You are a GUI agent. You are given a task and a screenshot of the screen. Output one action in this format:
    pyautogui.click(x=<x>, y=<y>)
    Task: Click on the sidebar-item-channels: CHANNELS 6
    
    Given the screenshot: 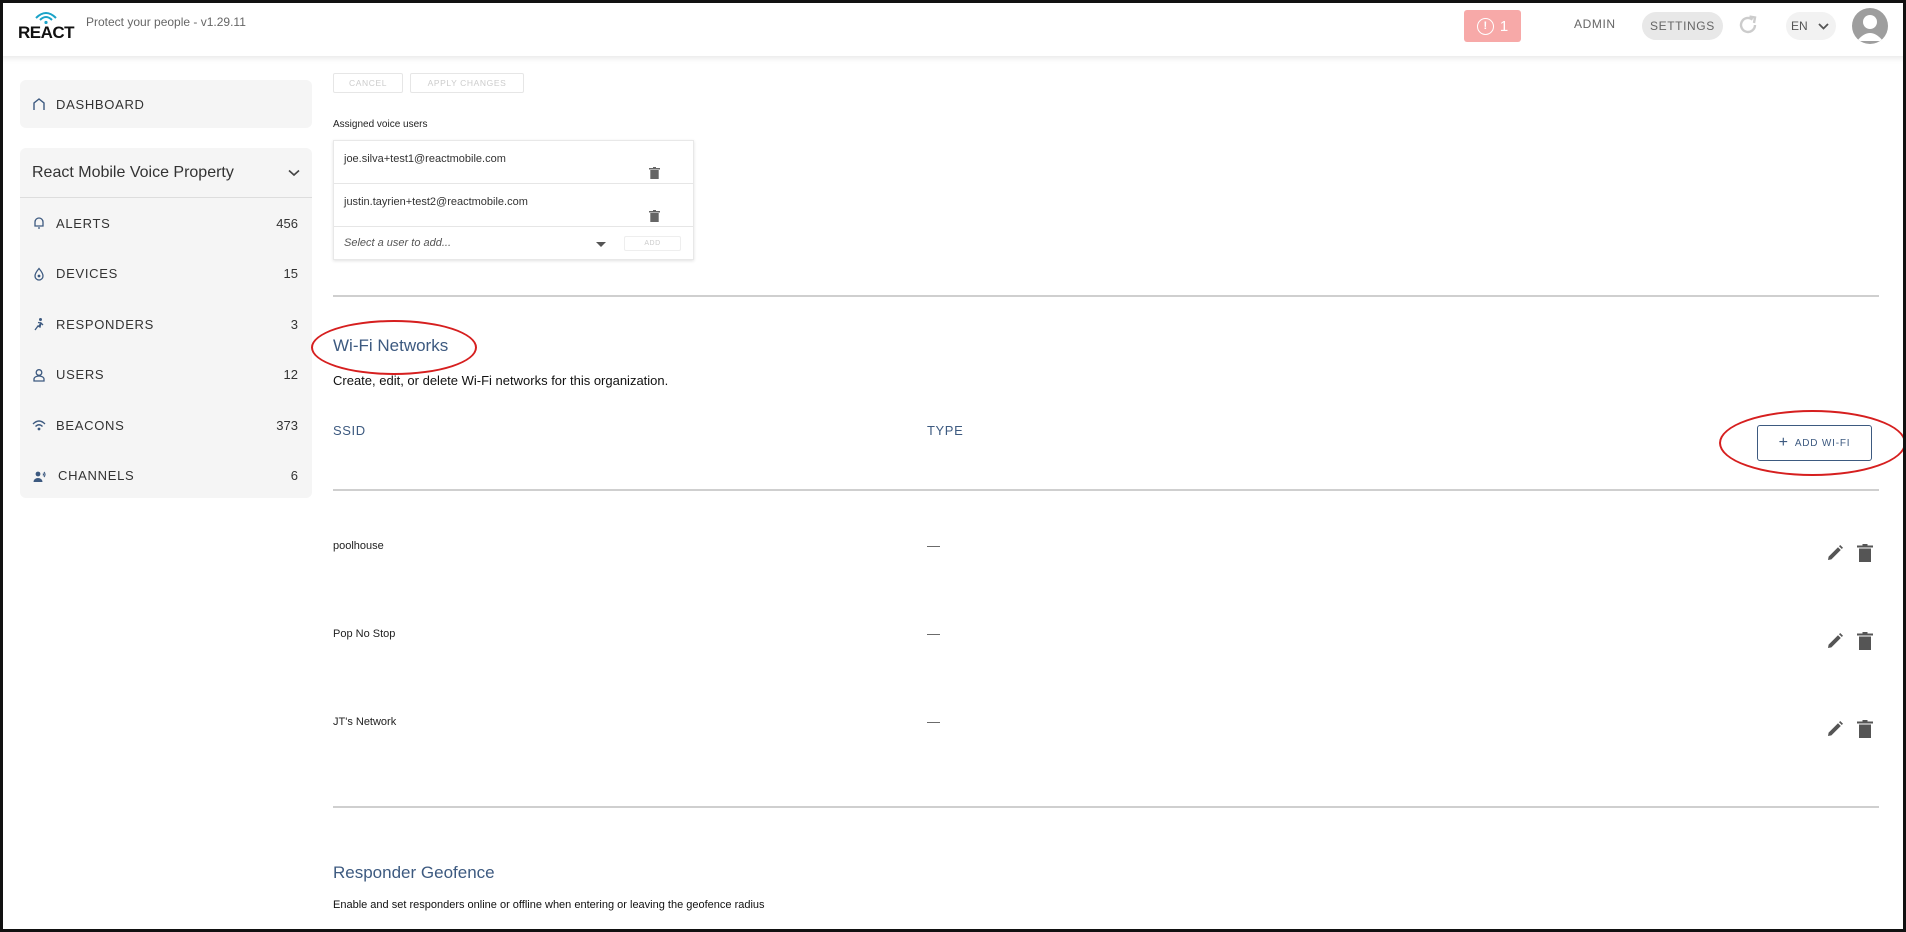 What is the action you would take?
    pyautogui.click(x=166, y=476)
    